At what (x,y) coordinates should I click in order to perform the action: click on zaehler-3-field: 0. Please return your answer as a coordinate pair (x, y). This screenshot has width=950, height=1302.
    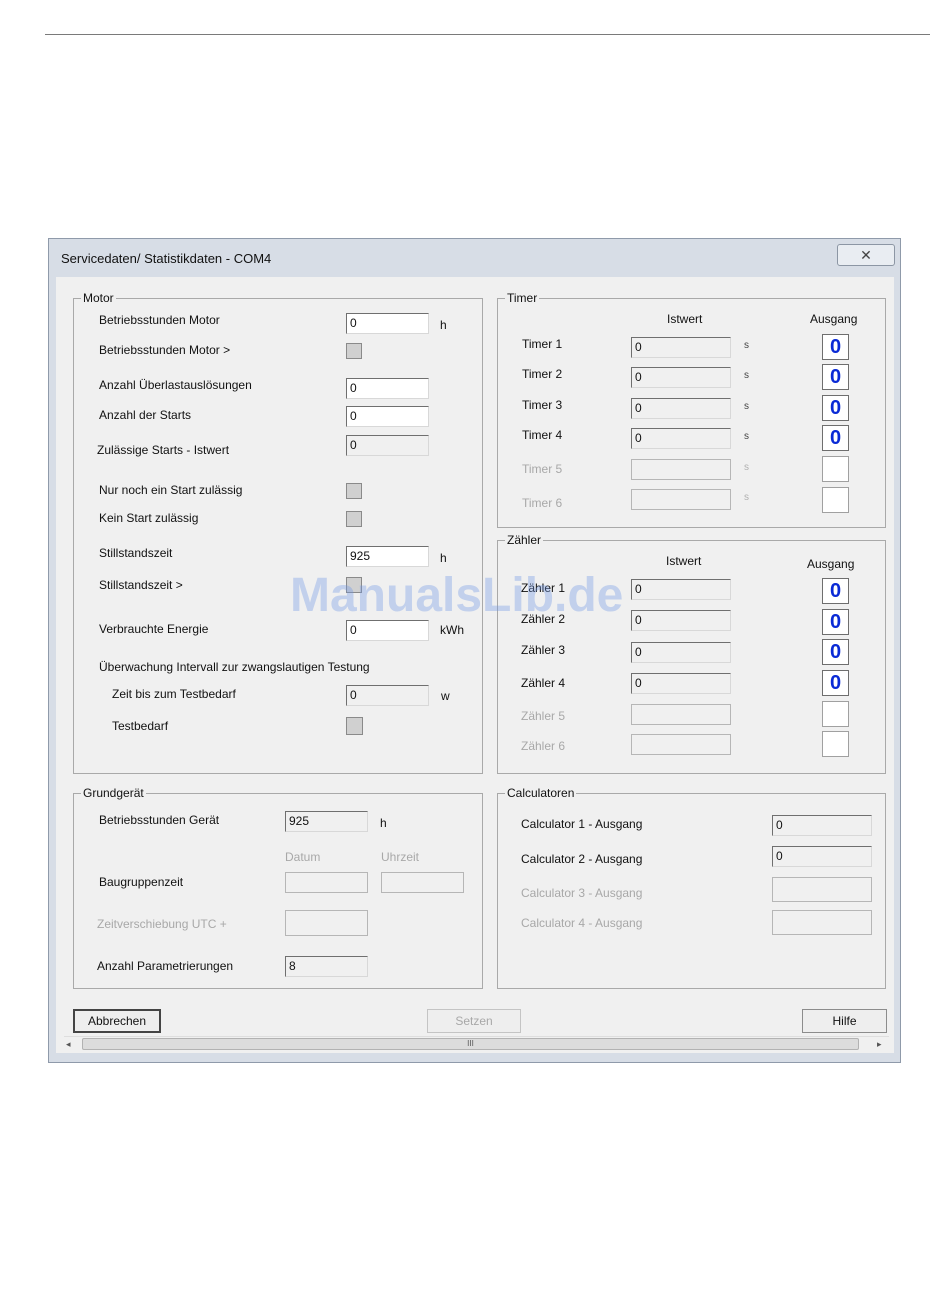
    Looking at the image, I should click on (681, 652).